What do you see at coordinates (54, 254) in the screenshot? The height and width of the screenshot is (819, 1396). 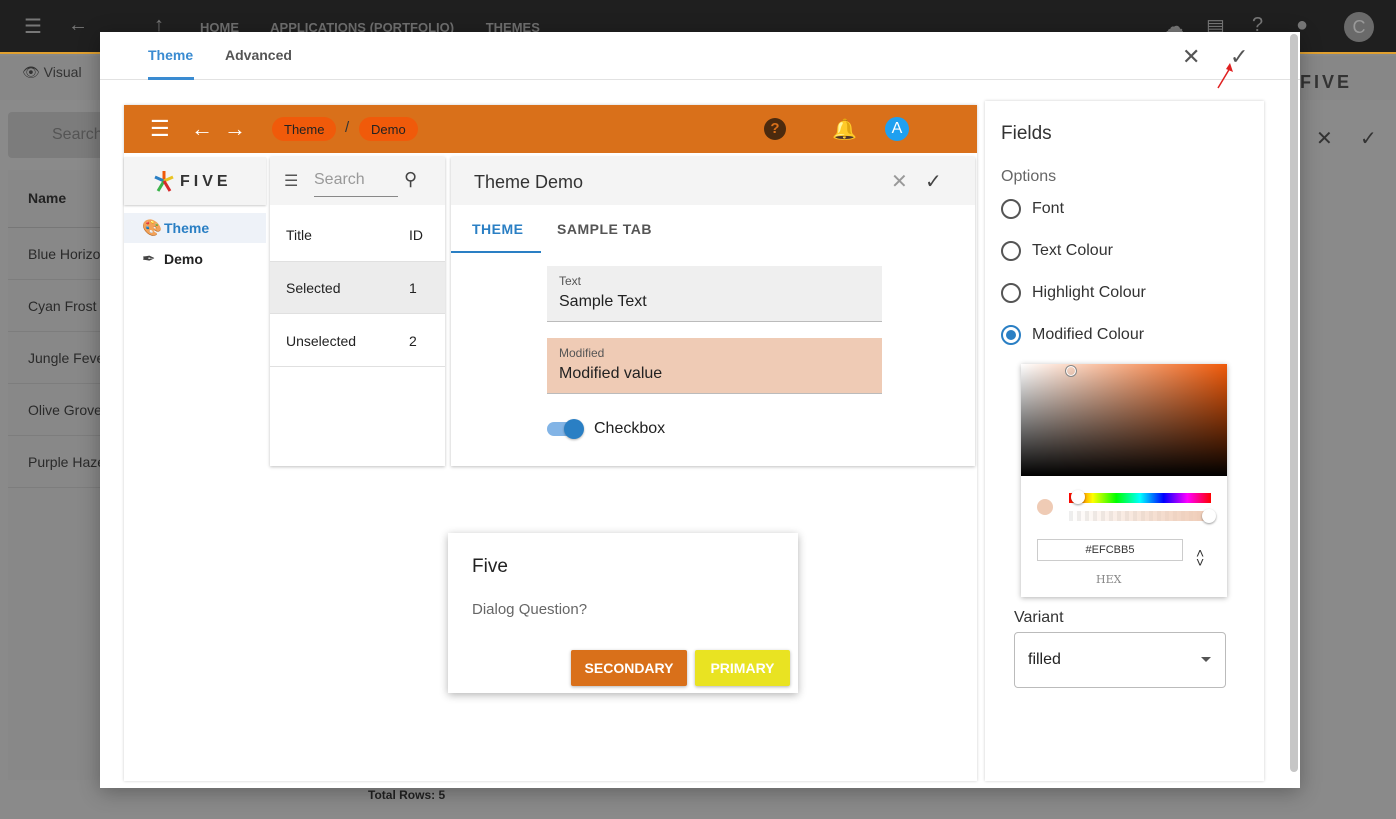 I see `list-item: Blue Horizon` at bounding box center [54, 254].